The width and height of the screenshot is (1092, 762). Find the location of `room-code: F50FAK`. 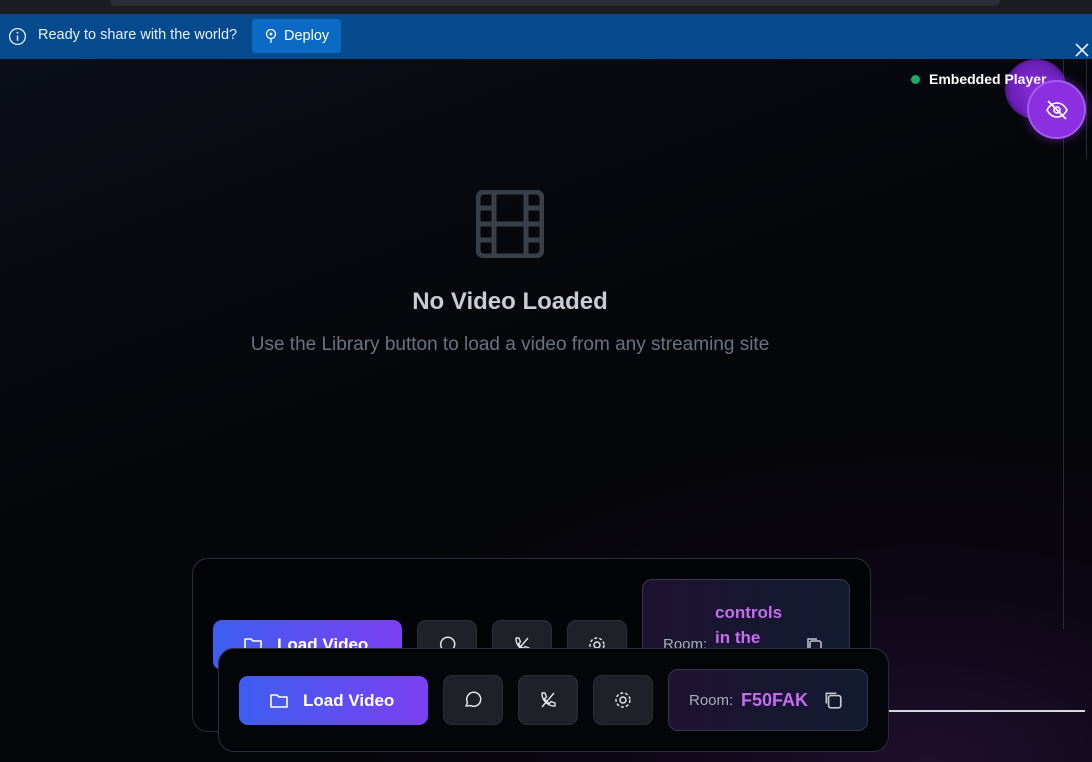

room-code: F50FAK is located at coordinates (775, 700).